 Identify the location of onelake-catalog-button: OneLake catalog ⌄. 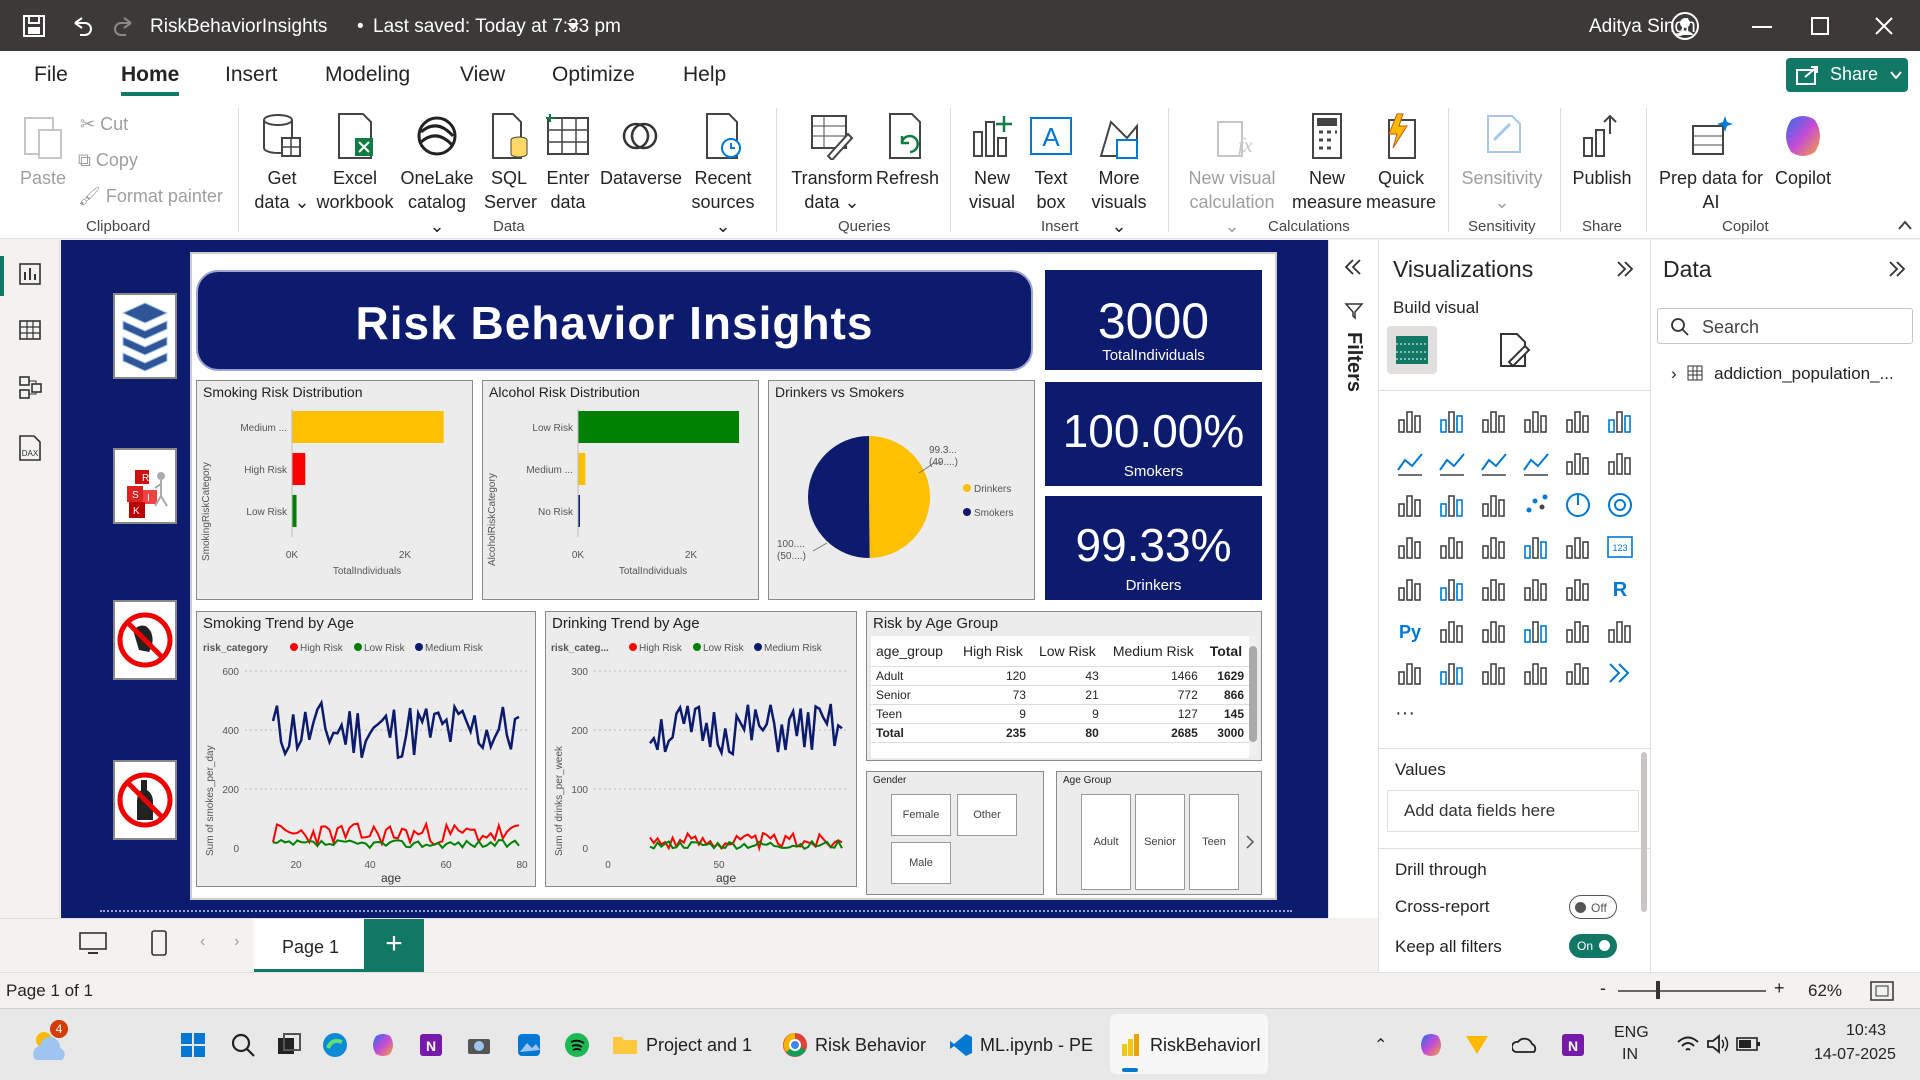
(437, 175).